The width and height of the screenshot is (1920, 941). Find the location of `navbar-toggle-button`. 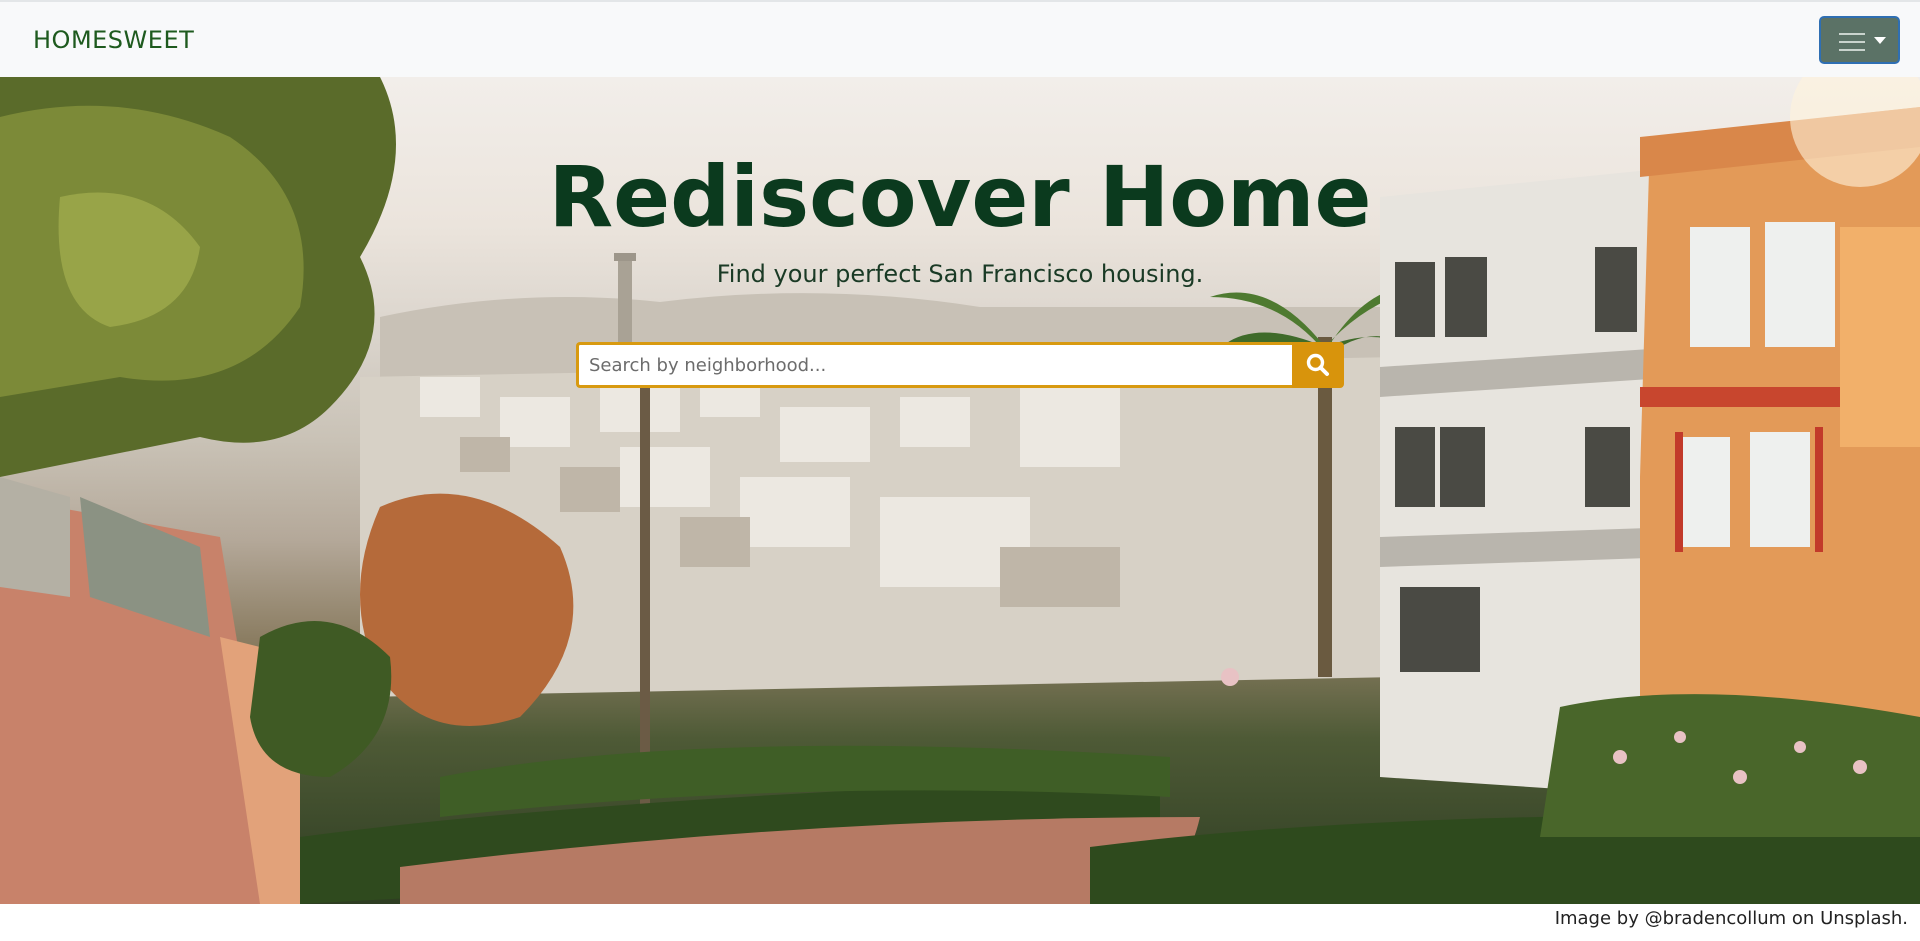

navbar-toggle-button is located at coordinates (1859, 40).